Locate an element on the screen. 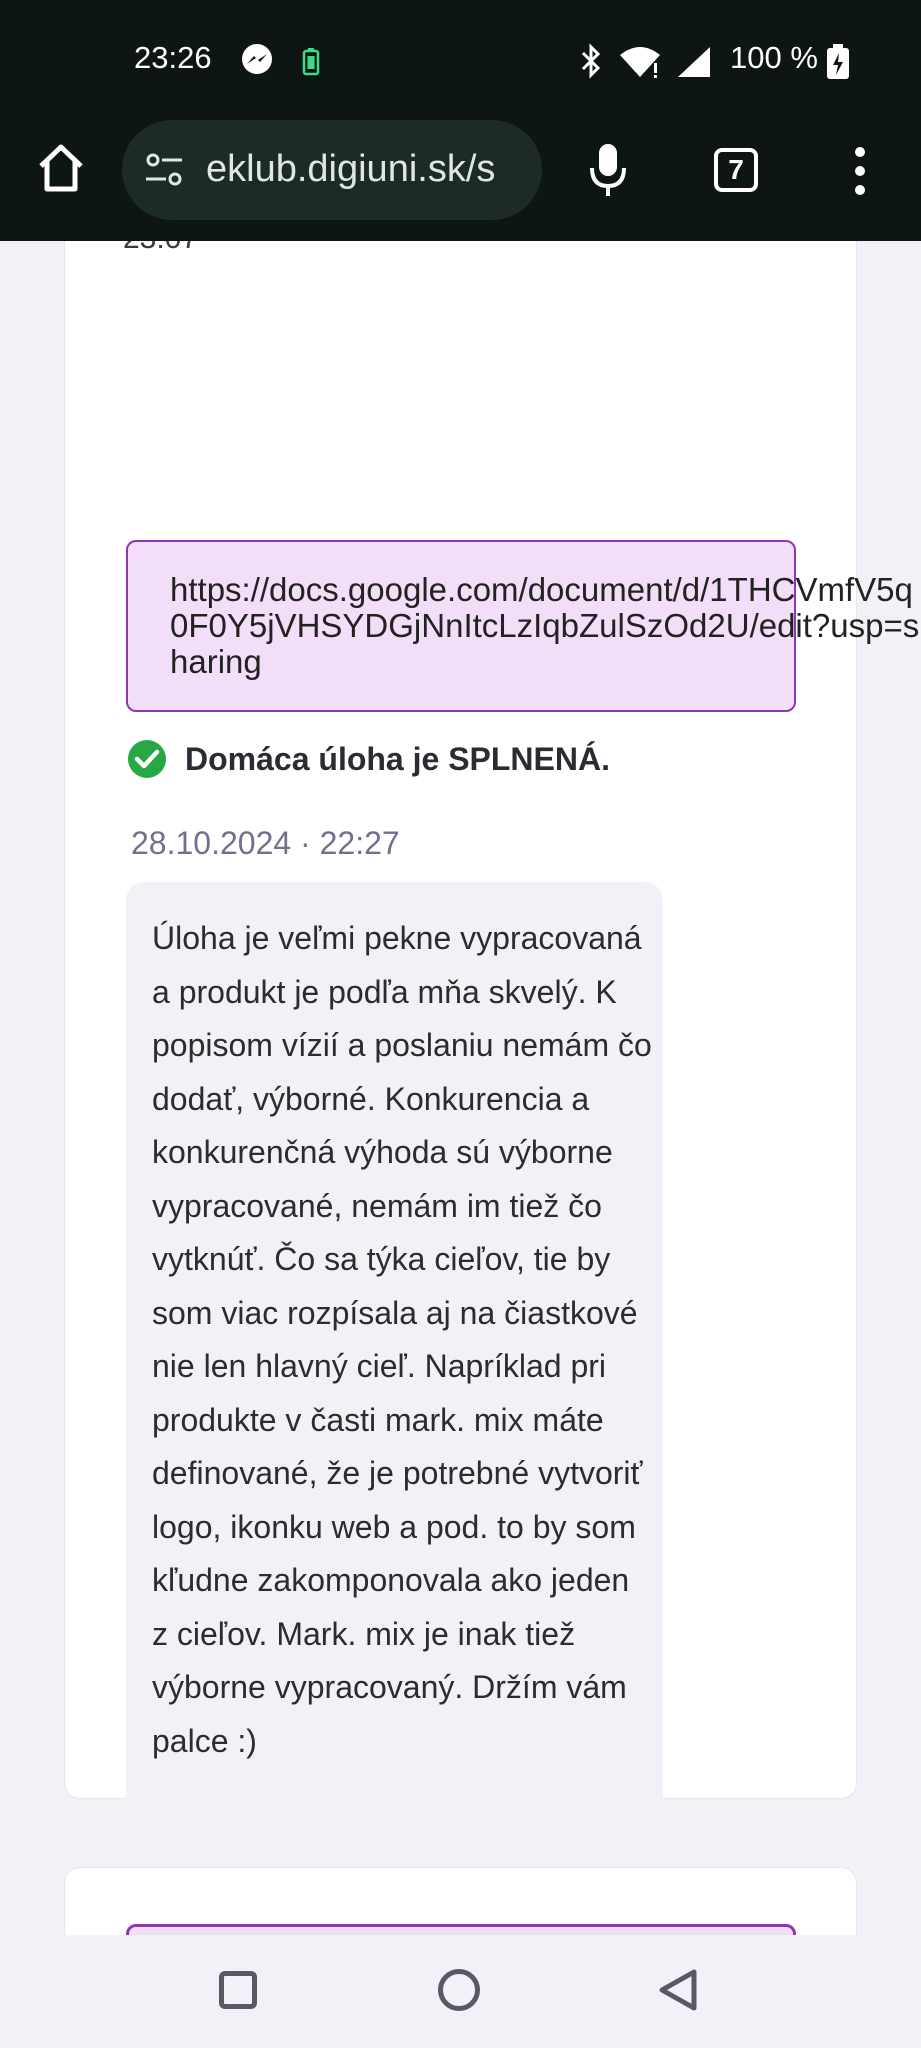 This screenshot has height=2048, width=921. status-time: 23:26 is located at coordinates (173, 57).